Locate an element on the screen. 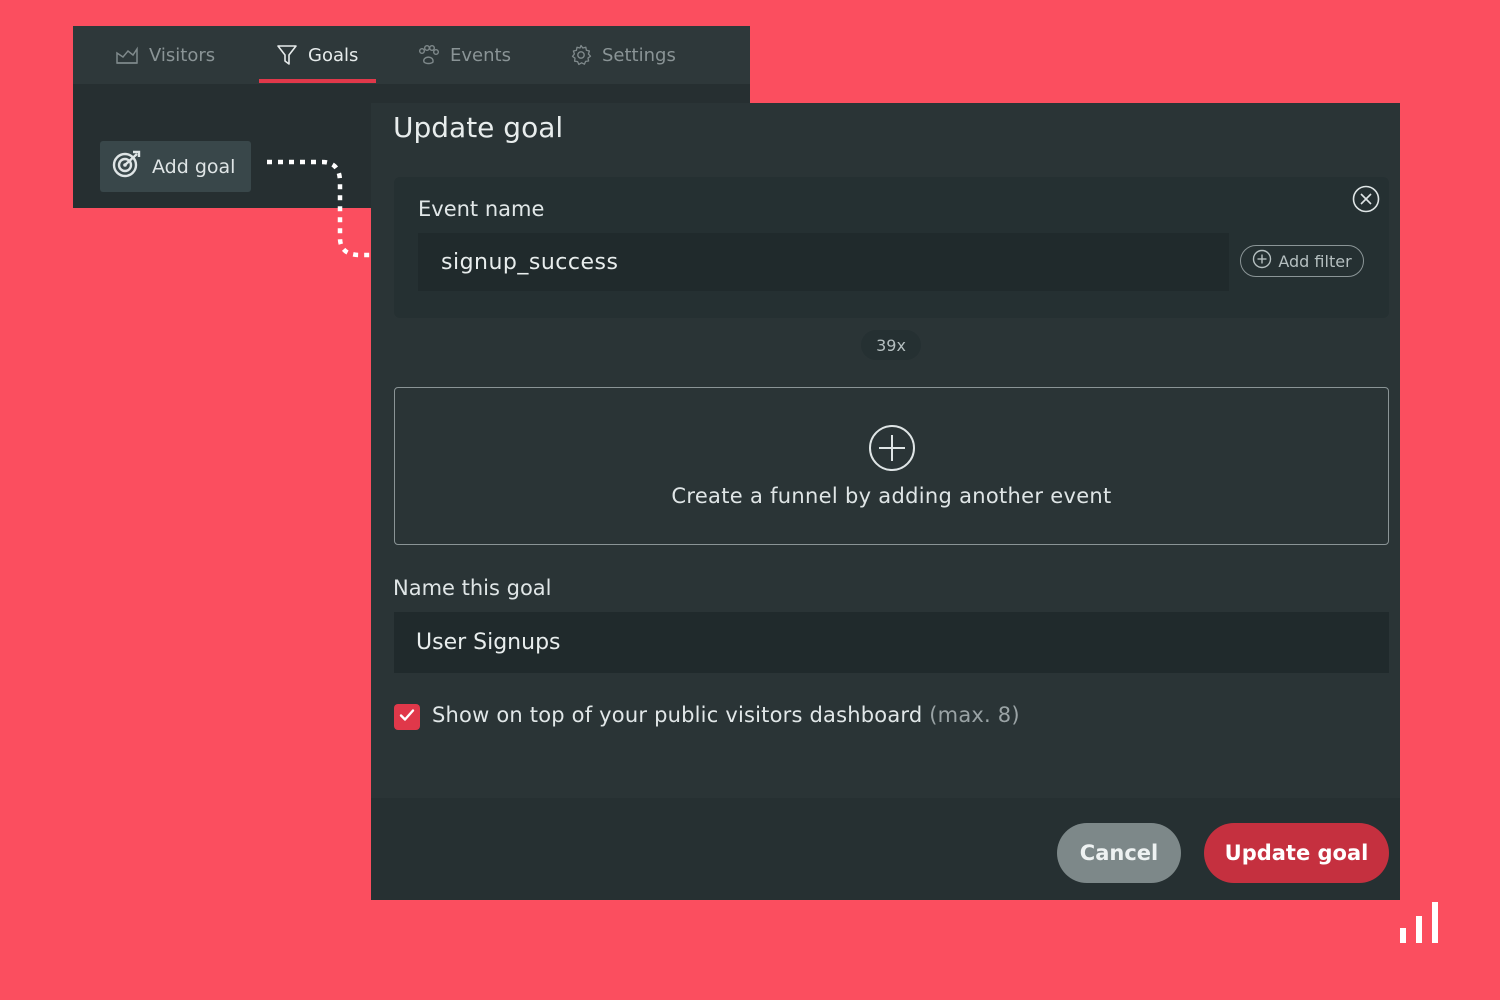 The height and width of the screenshot is (1000, 1500). tab-goals: Goals is located at coordinates (317, 55).